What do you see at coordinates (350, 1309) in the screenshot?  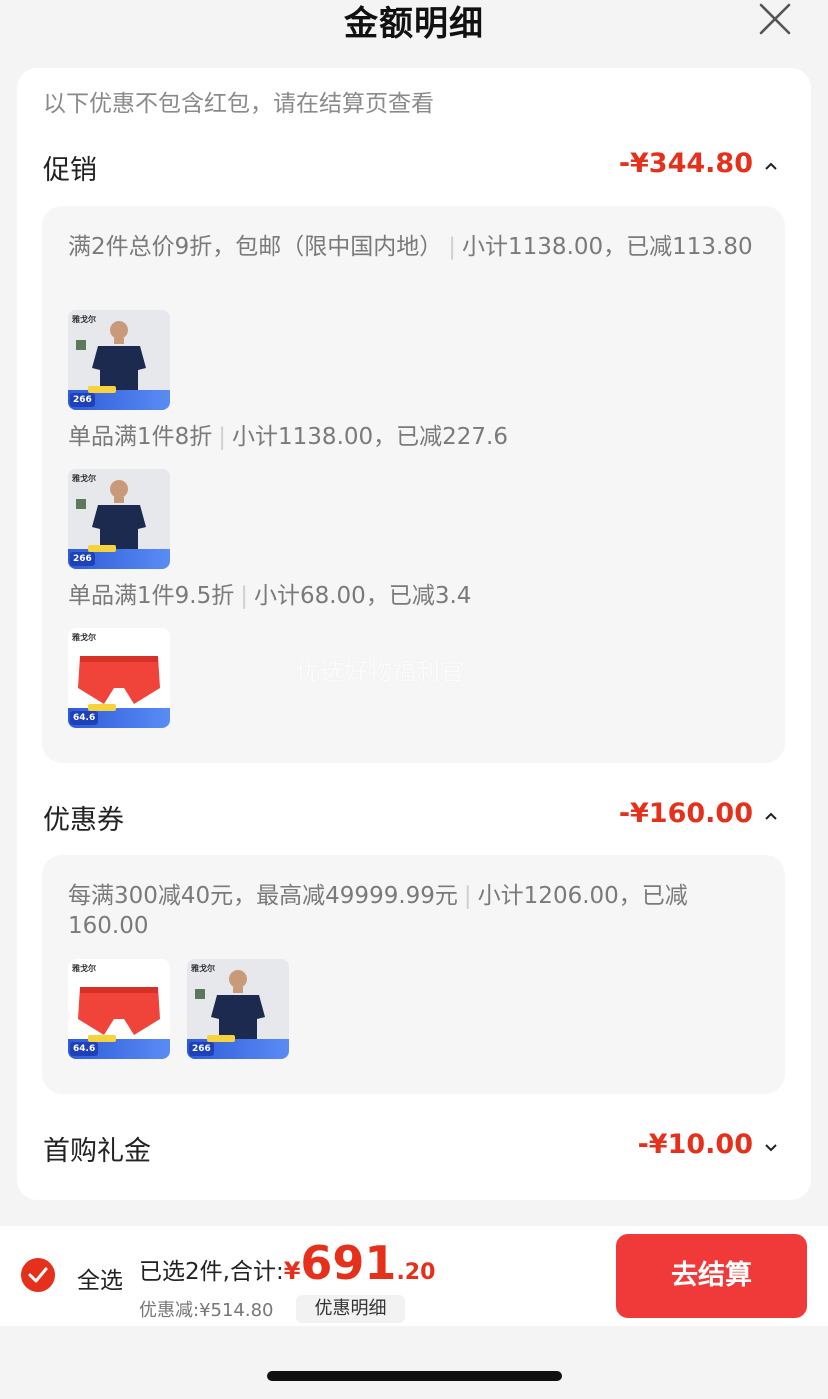 I see `discount-detail-button: 优惠明细` at bounding box center [350, 1309].